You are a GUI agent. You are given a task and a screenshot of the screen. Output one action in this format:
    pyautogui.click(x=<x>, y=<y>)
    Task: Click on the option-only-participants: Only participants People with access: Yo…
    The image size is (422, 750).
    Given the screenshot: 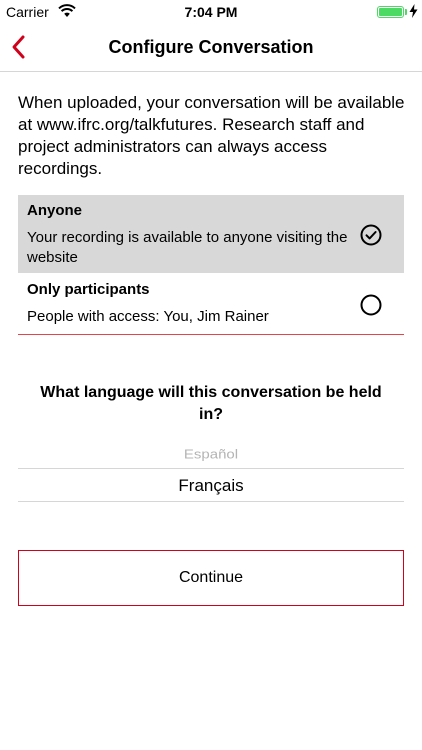 What is the action you would take?
    pyautogui.click(x=211, y=305)
    